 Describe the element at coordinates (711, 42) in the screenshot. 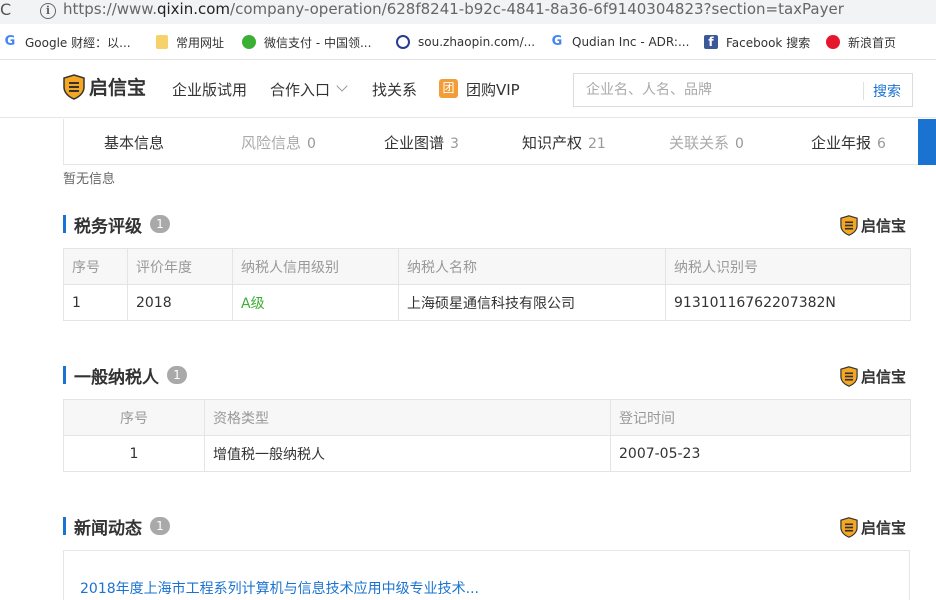

I see `facebook-icon: f` at that location.